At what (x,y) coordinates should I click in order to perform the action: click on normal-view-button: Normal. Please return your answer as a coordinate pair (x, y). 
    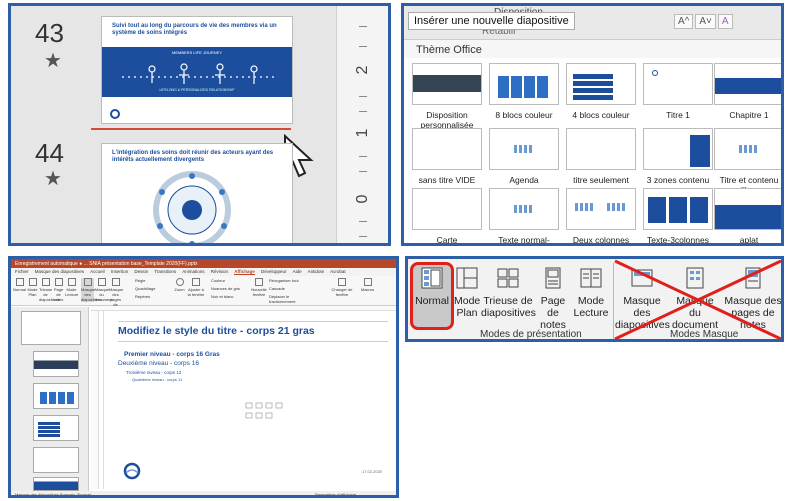
    Looking at the image, I should click on (432, 287).